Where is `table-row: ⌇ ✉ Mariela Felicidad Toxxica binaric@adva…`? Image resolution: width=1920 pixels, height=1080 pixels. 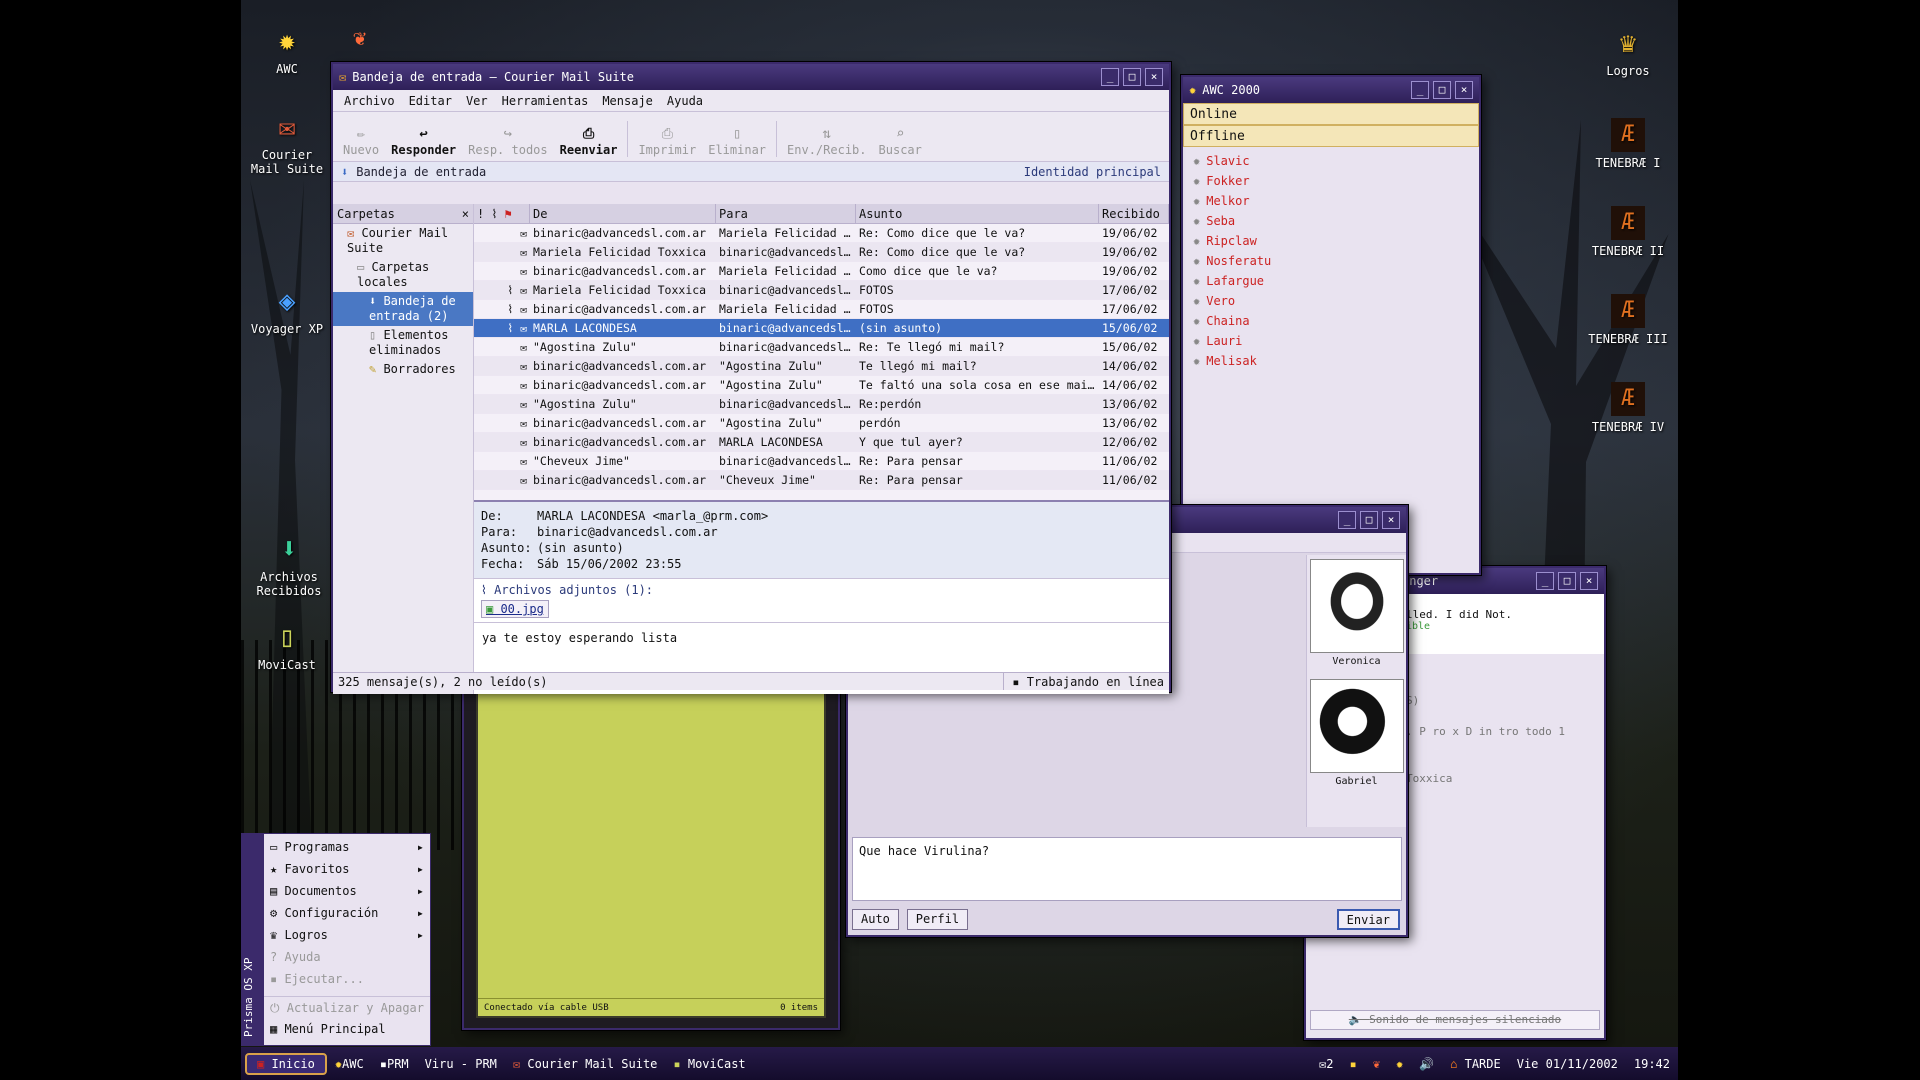
table-row: ⌇ ✉ Mariela Felicidad Toxxica binaric@adva… is located at coordinates (821, 290).